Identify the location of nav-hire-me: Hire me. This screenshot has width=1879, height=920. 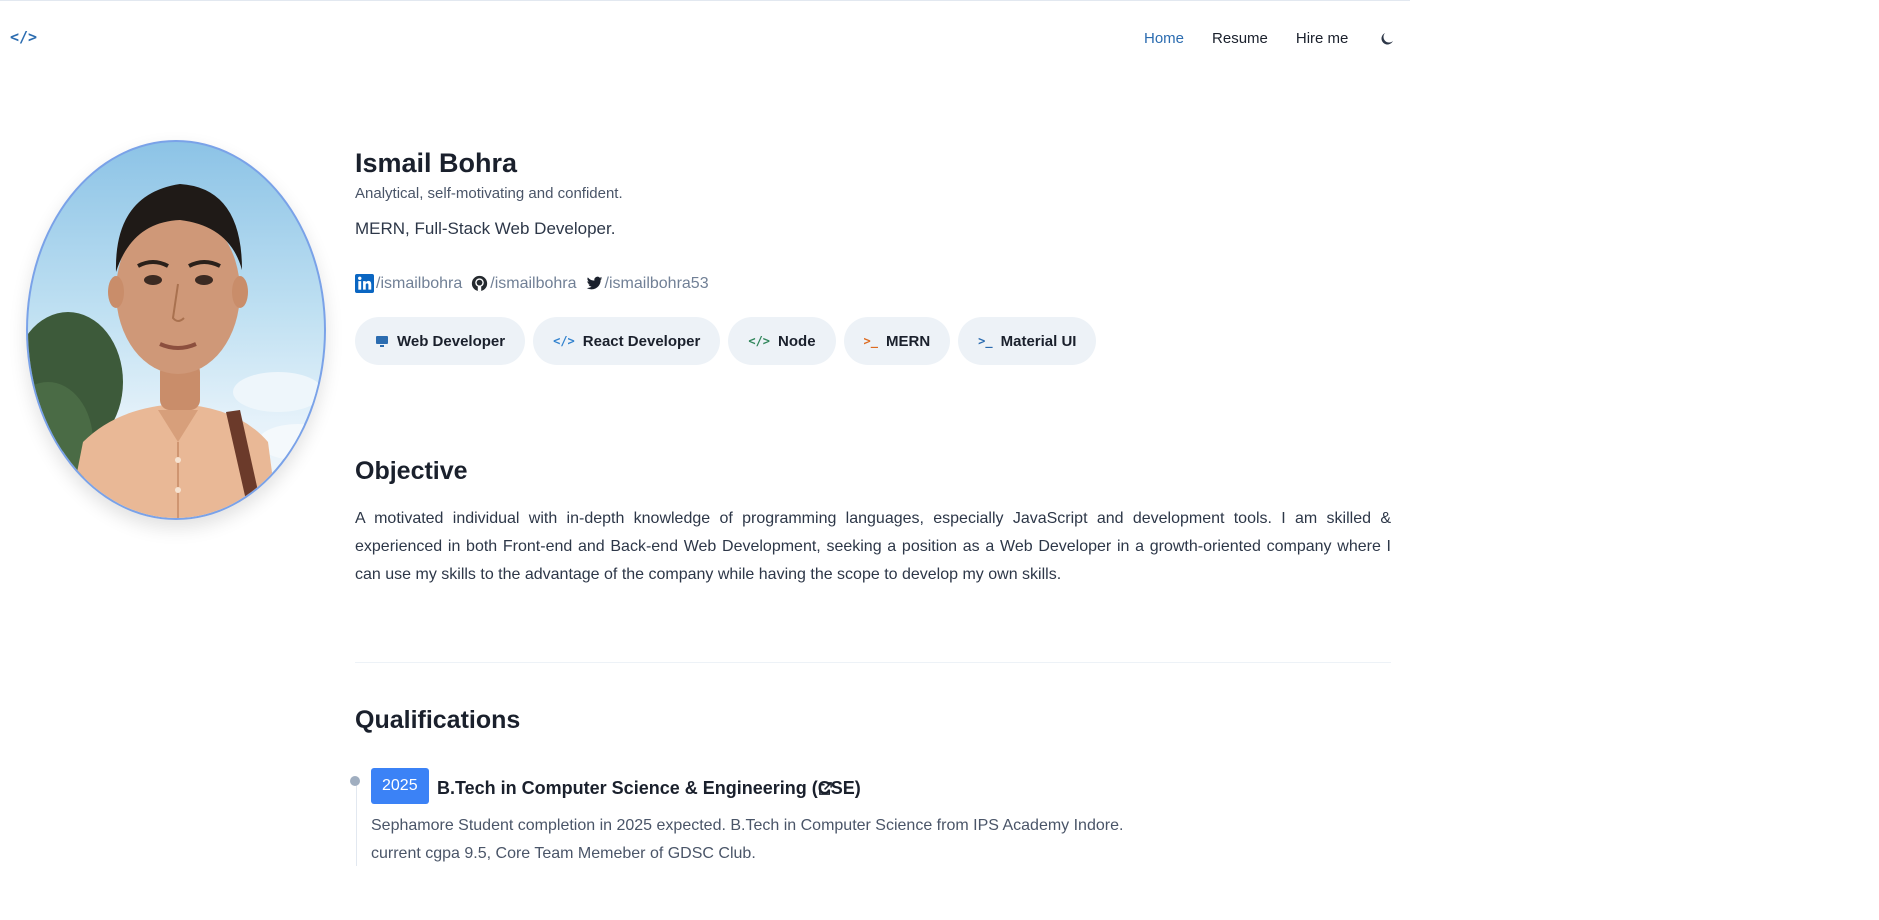
(1322, 38).